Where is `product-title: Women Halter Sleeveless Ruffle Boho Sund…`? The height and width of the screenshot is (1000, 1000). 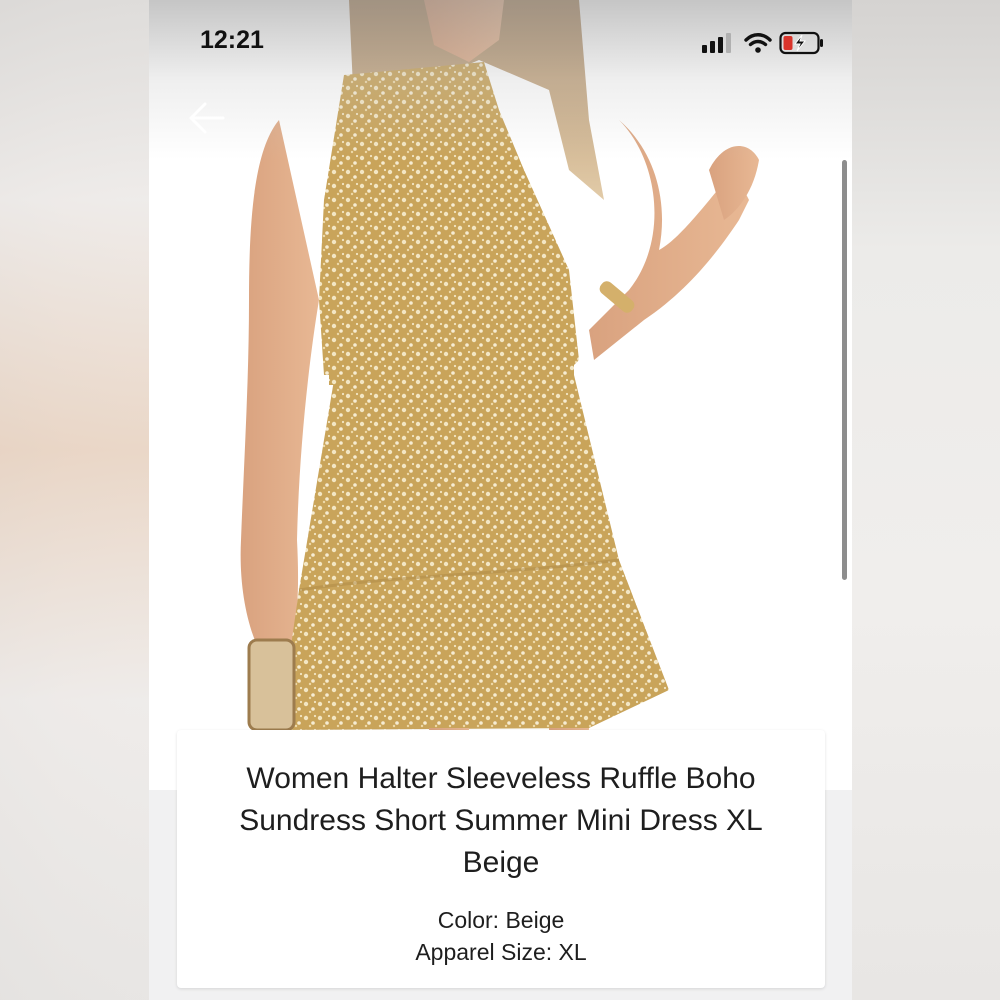 product-title: Women Halter Sleeveless Ruffle Boho Sund… is located at coordinates (501, 820).